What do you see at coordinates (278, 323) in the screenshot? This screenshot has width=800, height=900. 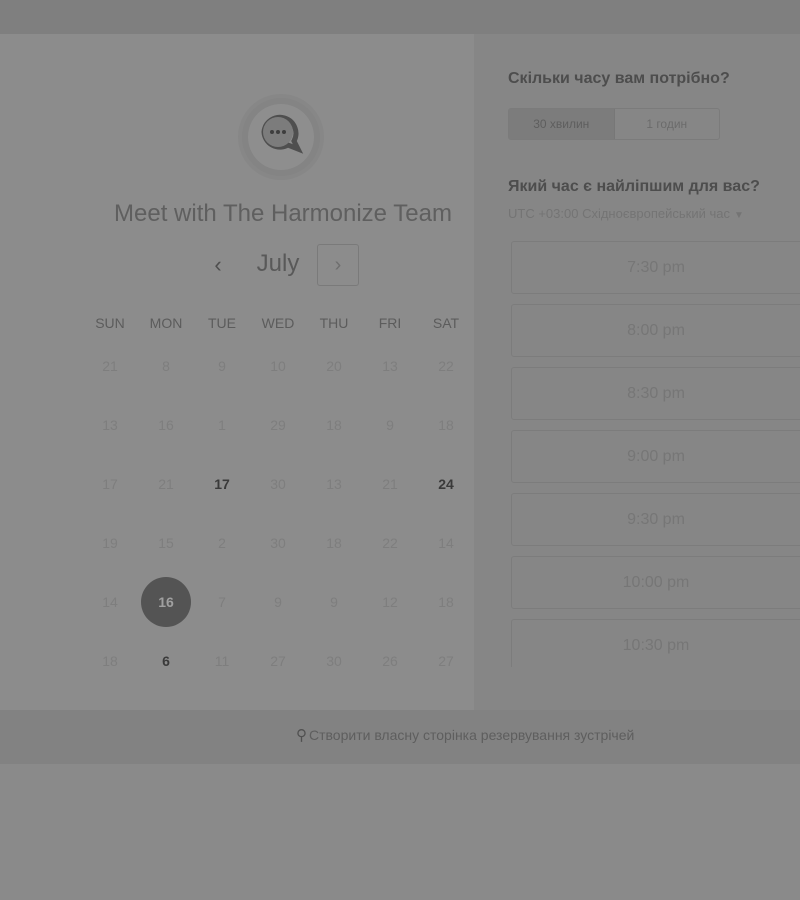 I see `weekday-label: WED` at bounding box center [278, 323].